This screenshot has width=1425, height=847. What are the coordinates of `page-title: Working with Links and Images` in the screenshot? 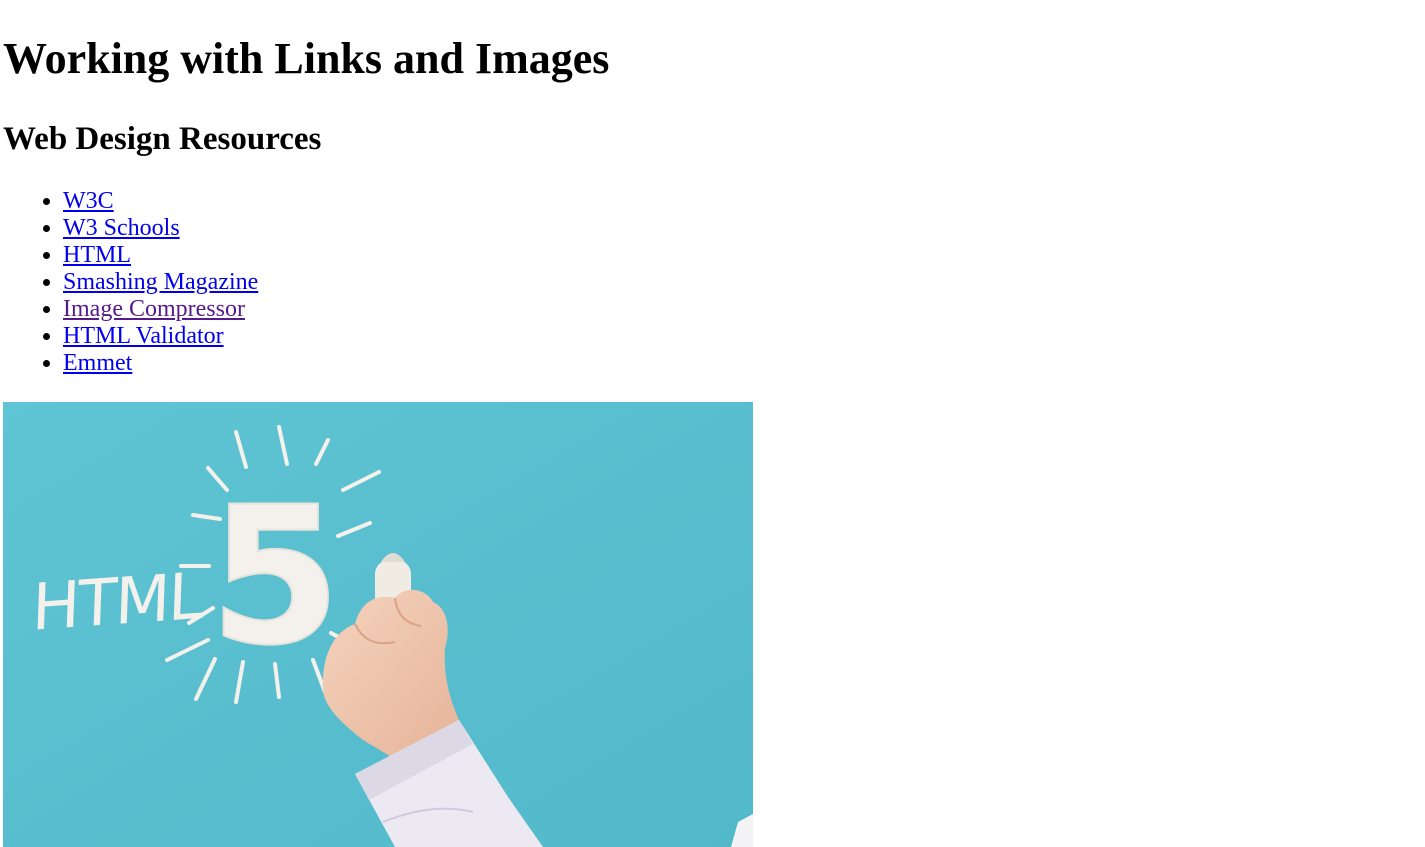 It's located at (306, 58).